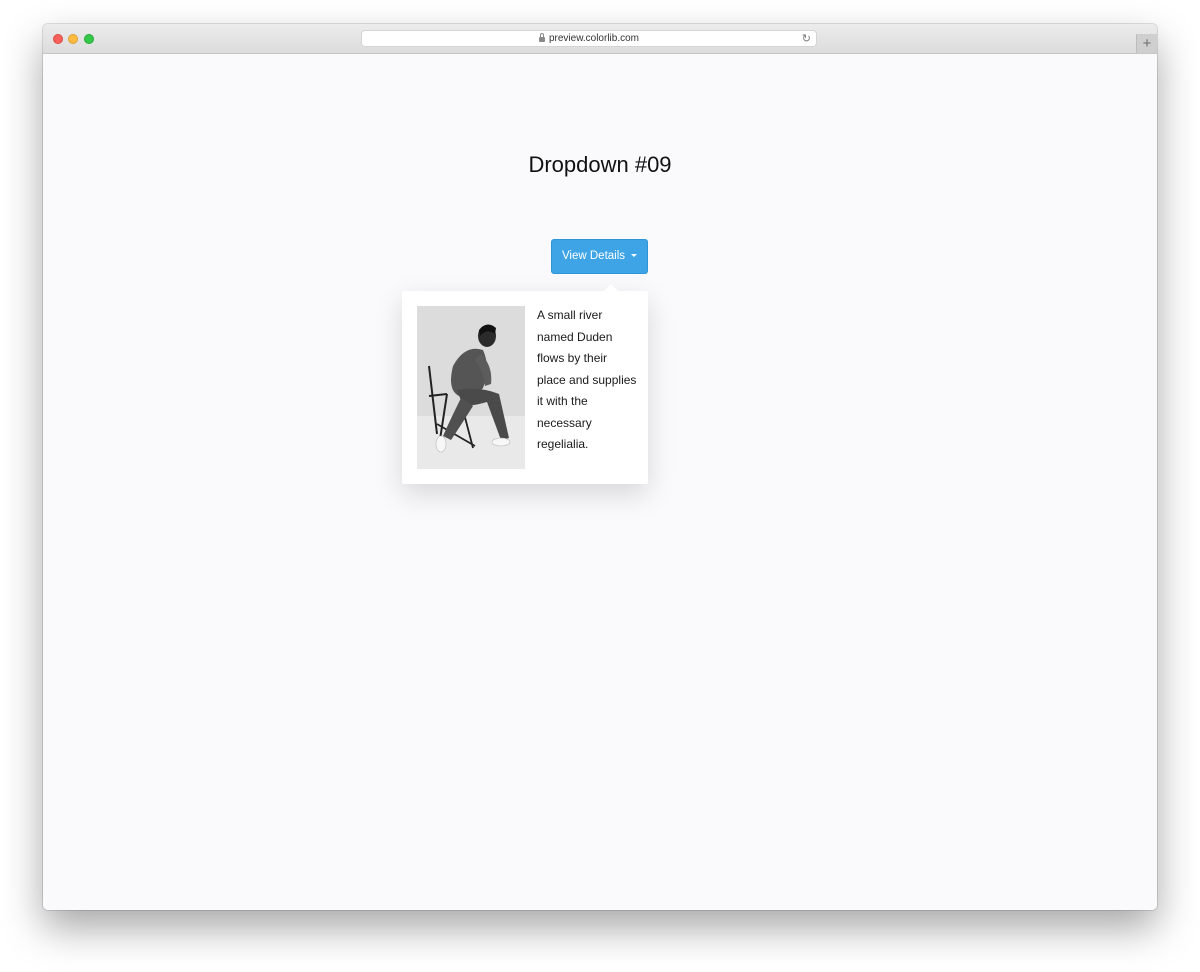 Image resolution: width=1200 pixels, height=972 pixels. Describe the element at coordinates (89, 39) in the screenshot. I see `maximize-window-button` at that location.